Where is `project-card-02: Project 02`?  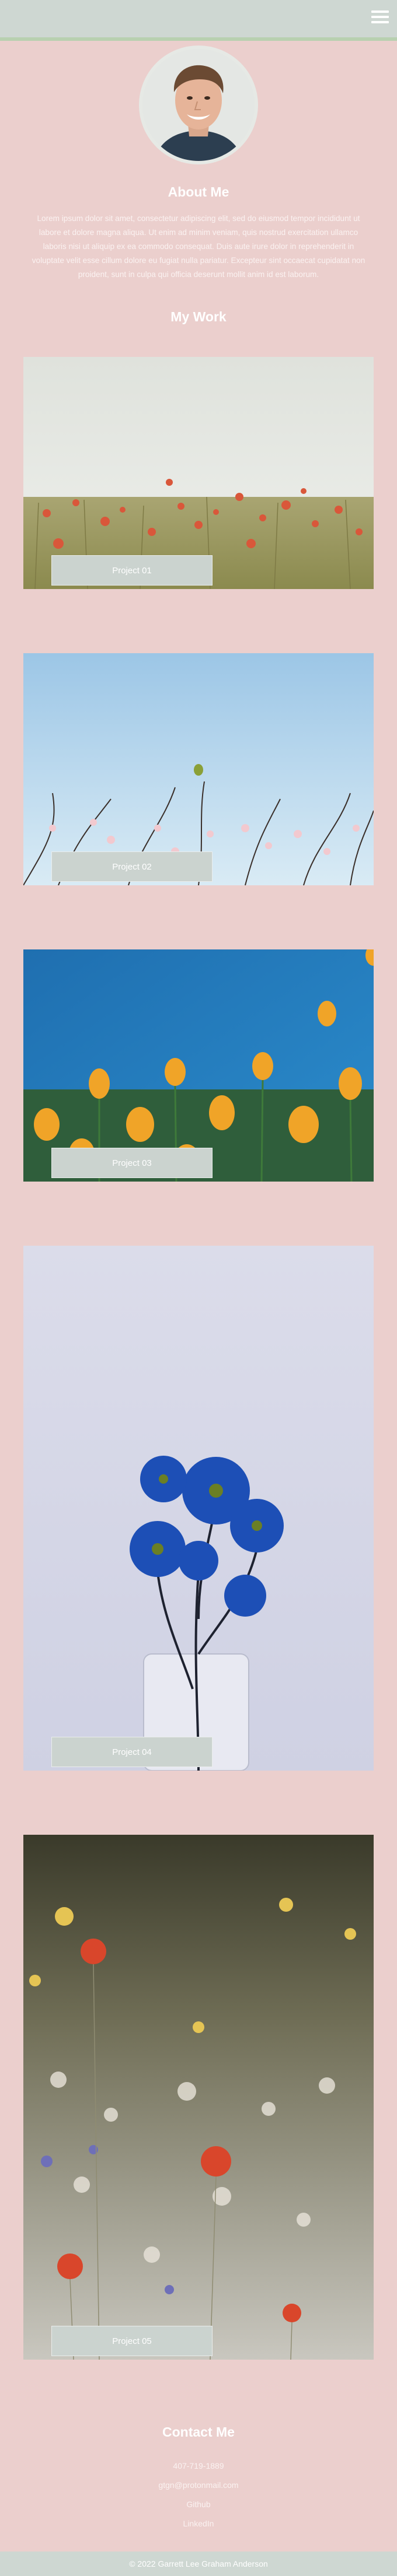 project-card-02: Project 02 is located at coordinates (198, 769).